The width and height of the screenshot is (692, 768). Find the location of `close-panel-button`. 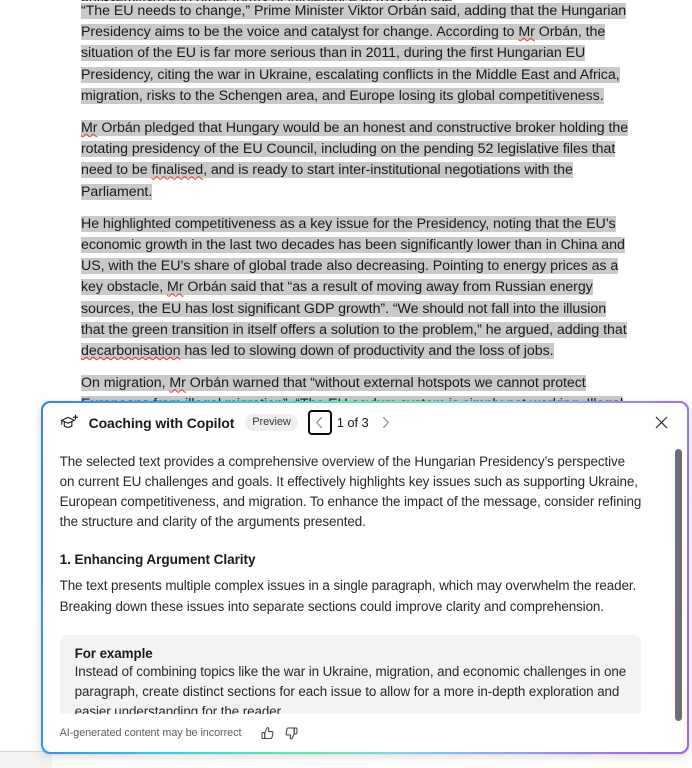

close-panel-button is located at coordinates (661, 423).